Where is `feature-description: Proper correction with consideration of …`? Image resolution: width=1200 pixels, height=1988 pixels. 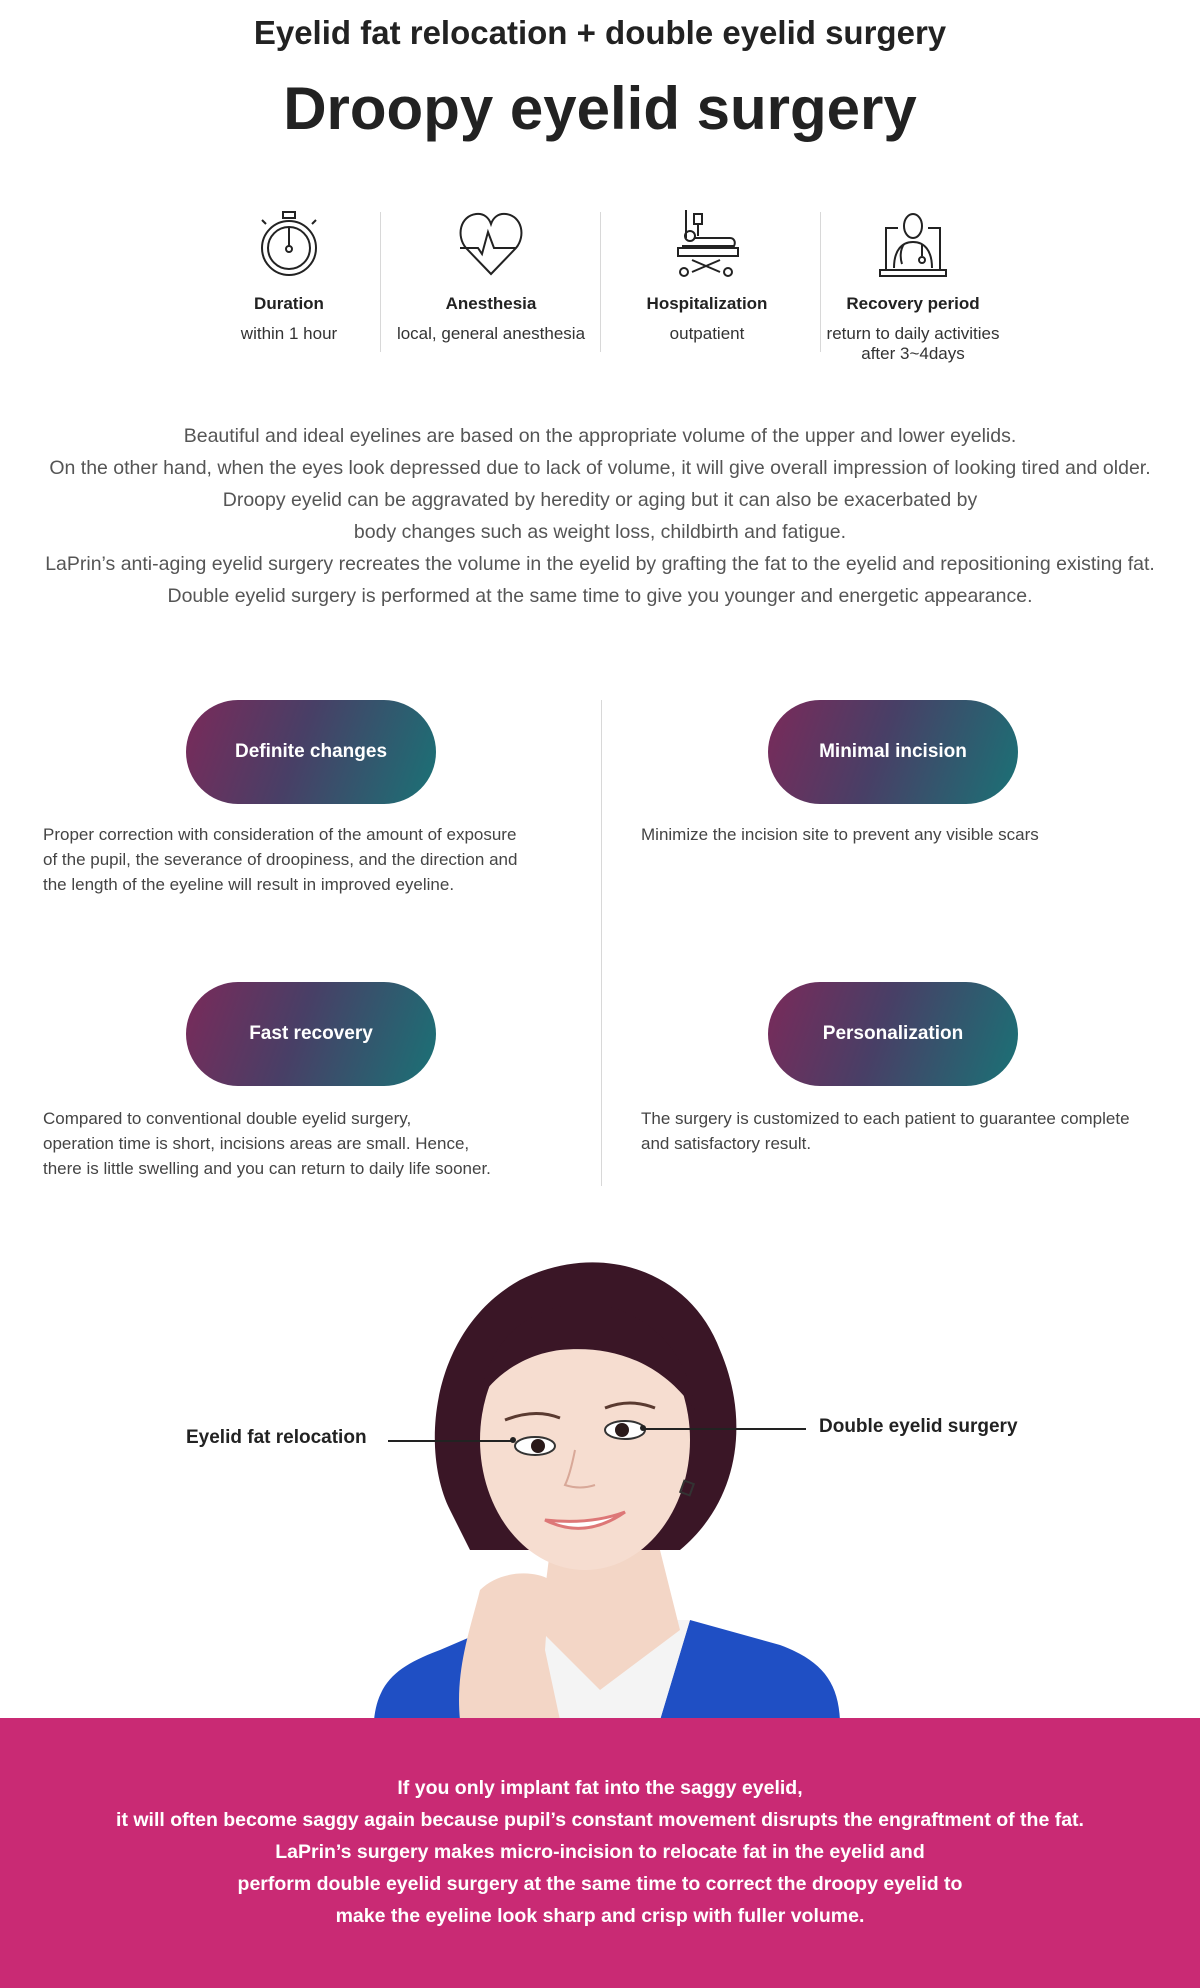
feature-description: Proper correction with consideration of … is located at coordinates (303, 859).